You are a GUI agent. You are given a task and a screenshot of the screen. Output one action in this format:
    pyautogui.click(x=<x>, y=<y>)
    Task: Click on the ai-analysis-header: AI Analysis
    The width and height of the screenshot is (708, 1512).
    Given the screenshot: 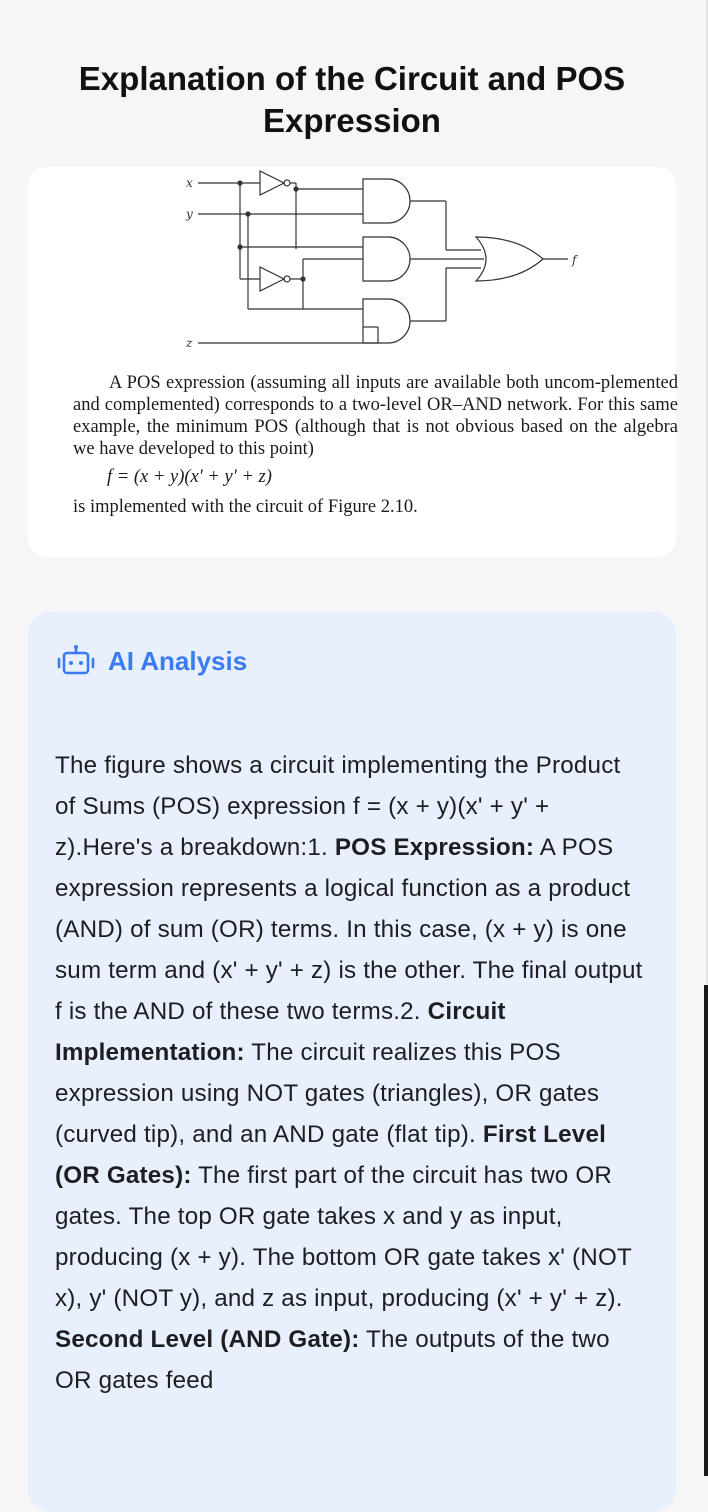 What is the action you would take?
    pyautogui.click(x=151, y=661)
    